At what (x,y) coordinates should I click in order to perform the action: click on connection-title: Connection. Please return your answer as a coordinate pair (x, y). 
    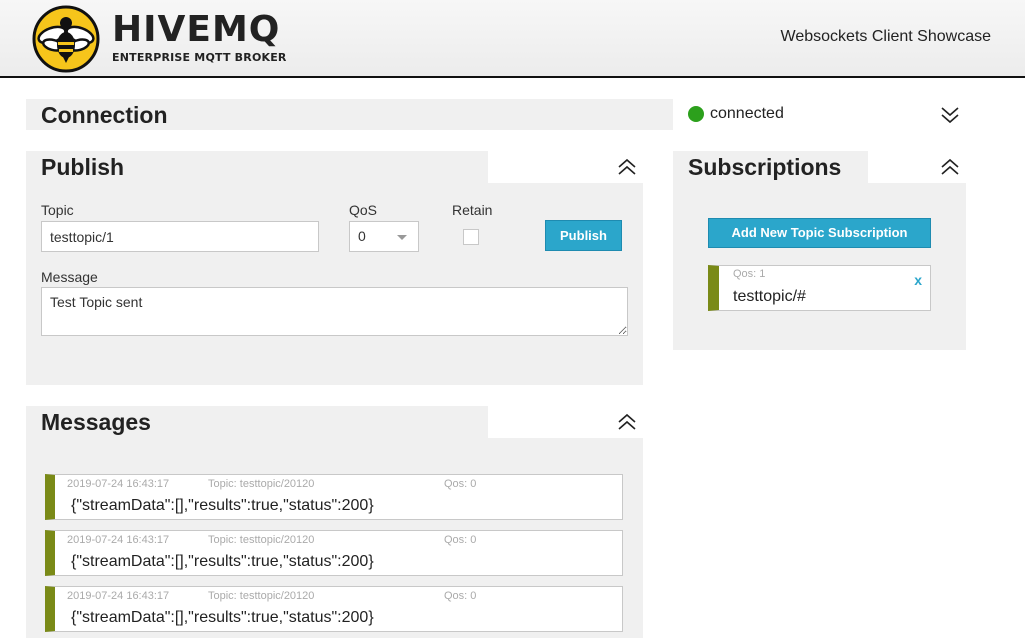
    Looking at the image, I should click on (104, 115).